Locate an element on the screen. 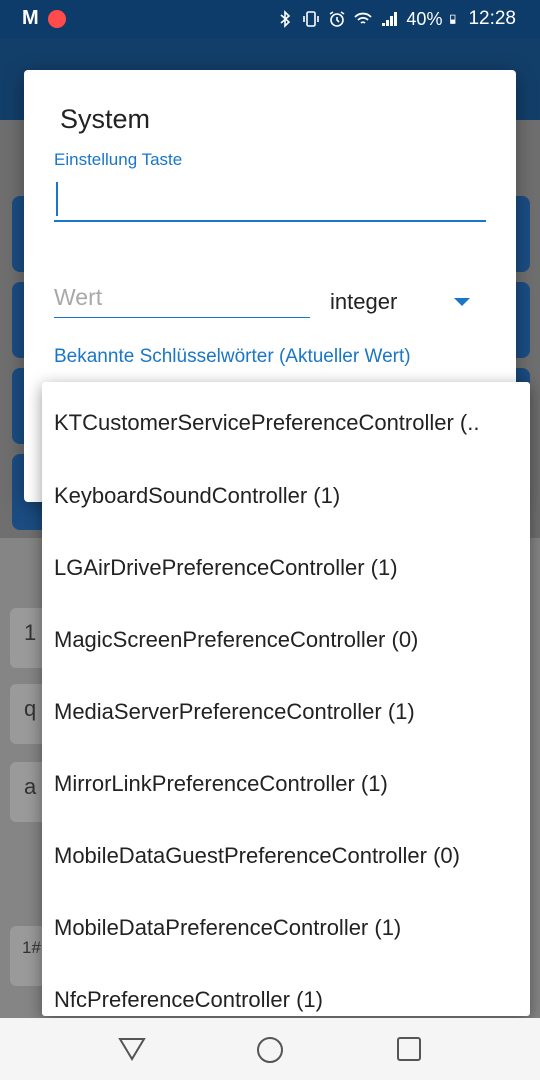  value-input is located at coordinates (182, 298).